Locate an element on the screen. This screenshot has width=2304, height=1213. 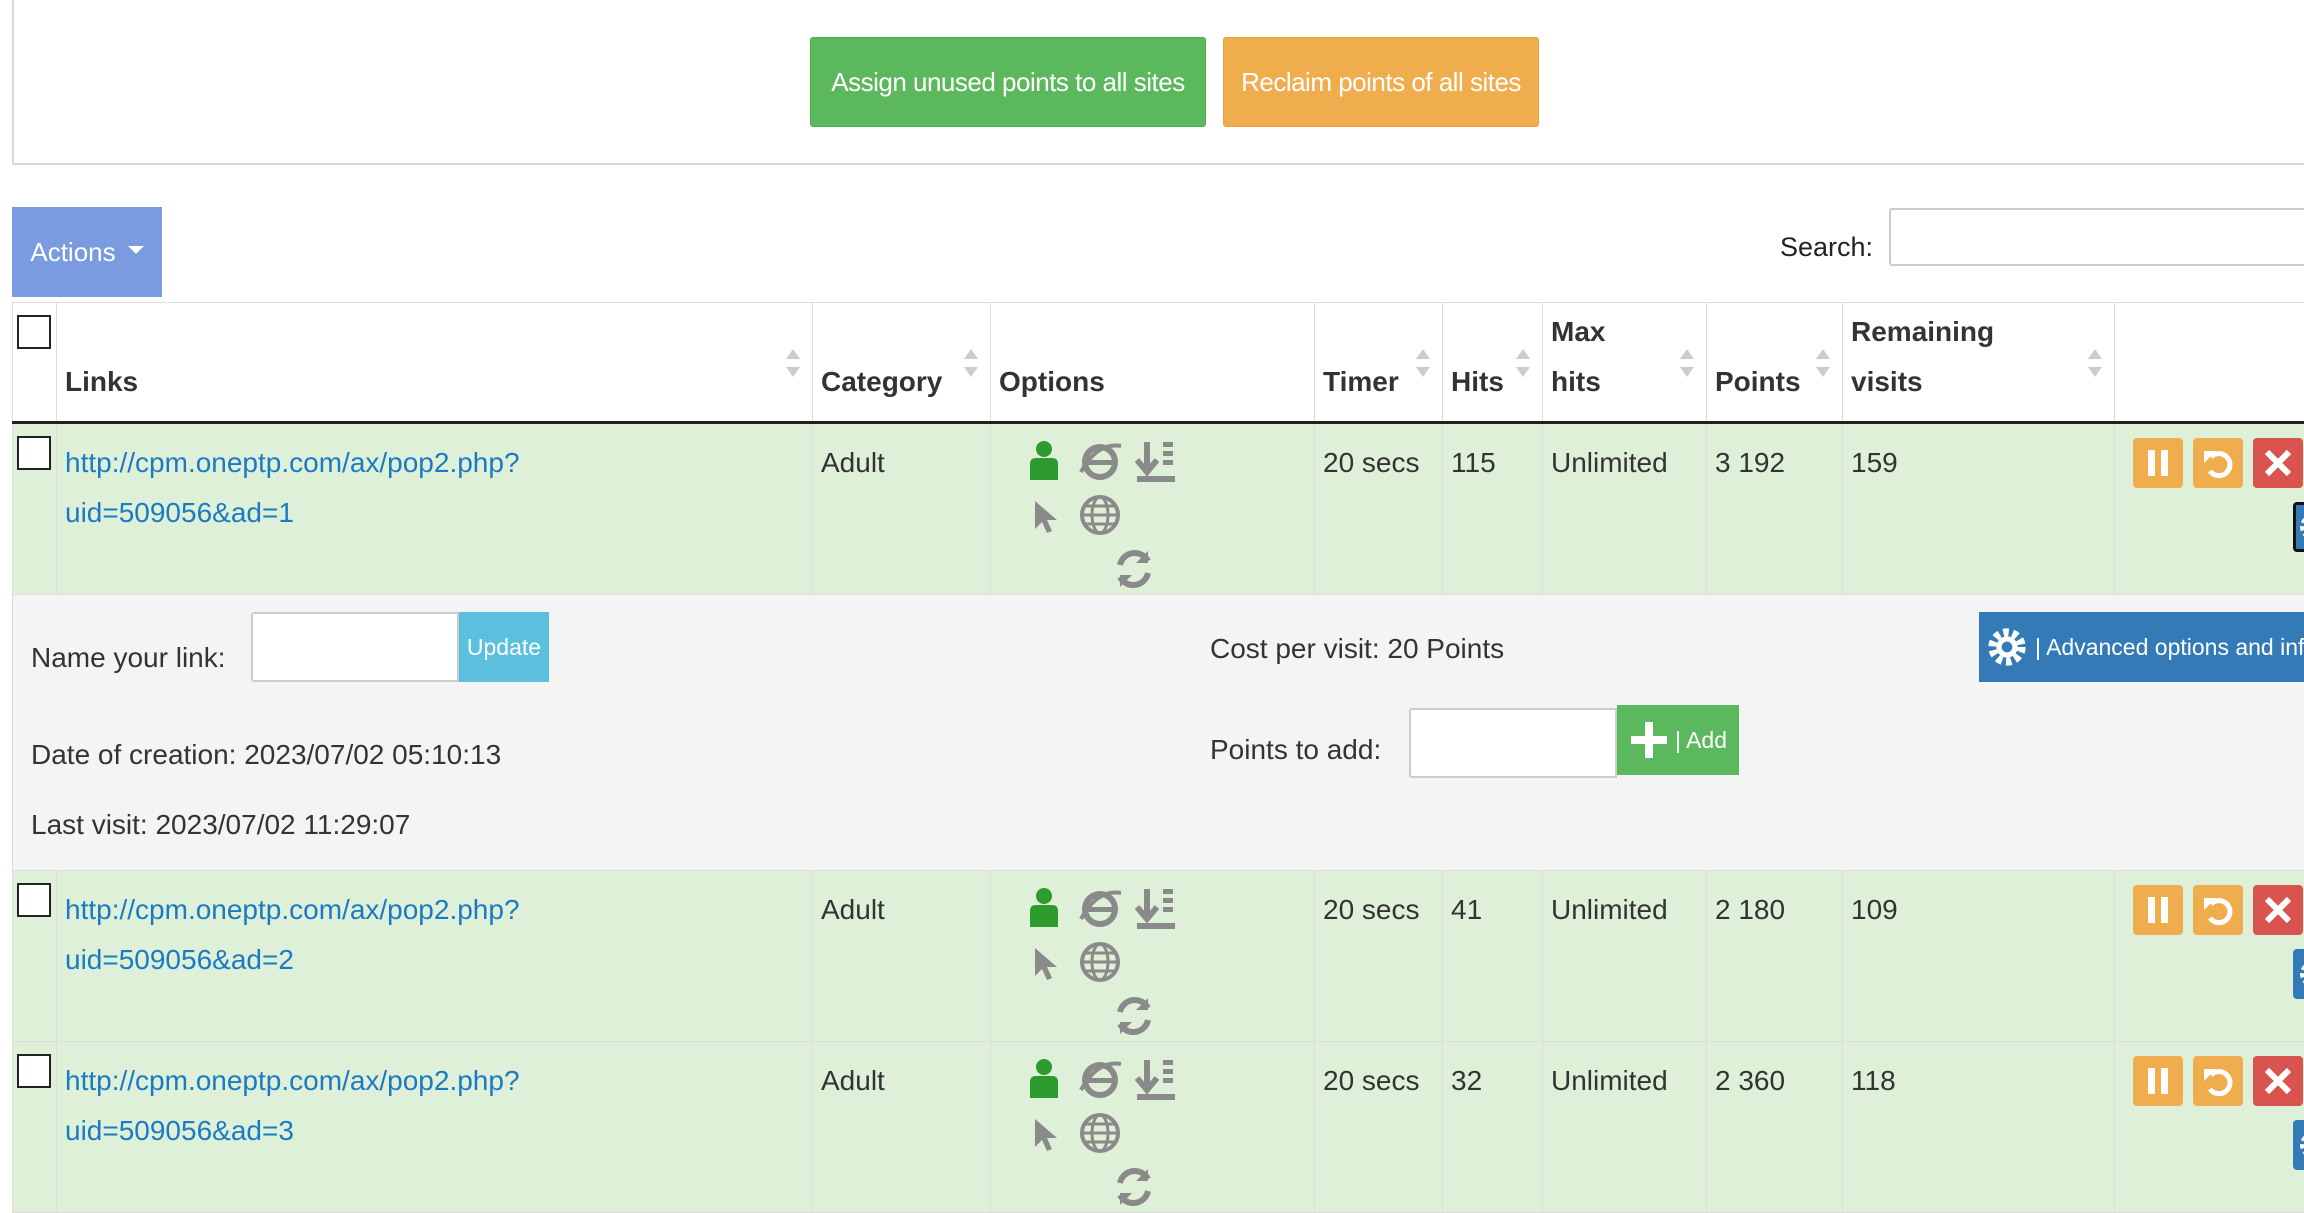
update-button: Update is located at coordinates (504, 647).